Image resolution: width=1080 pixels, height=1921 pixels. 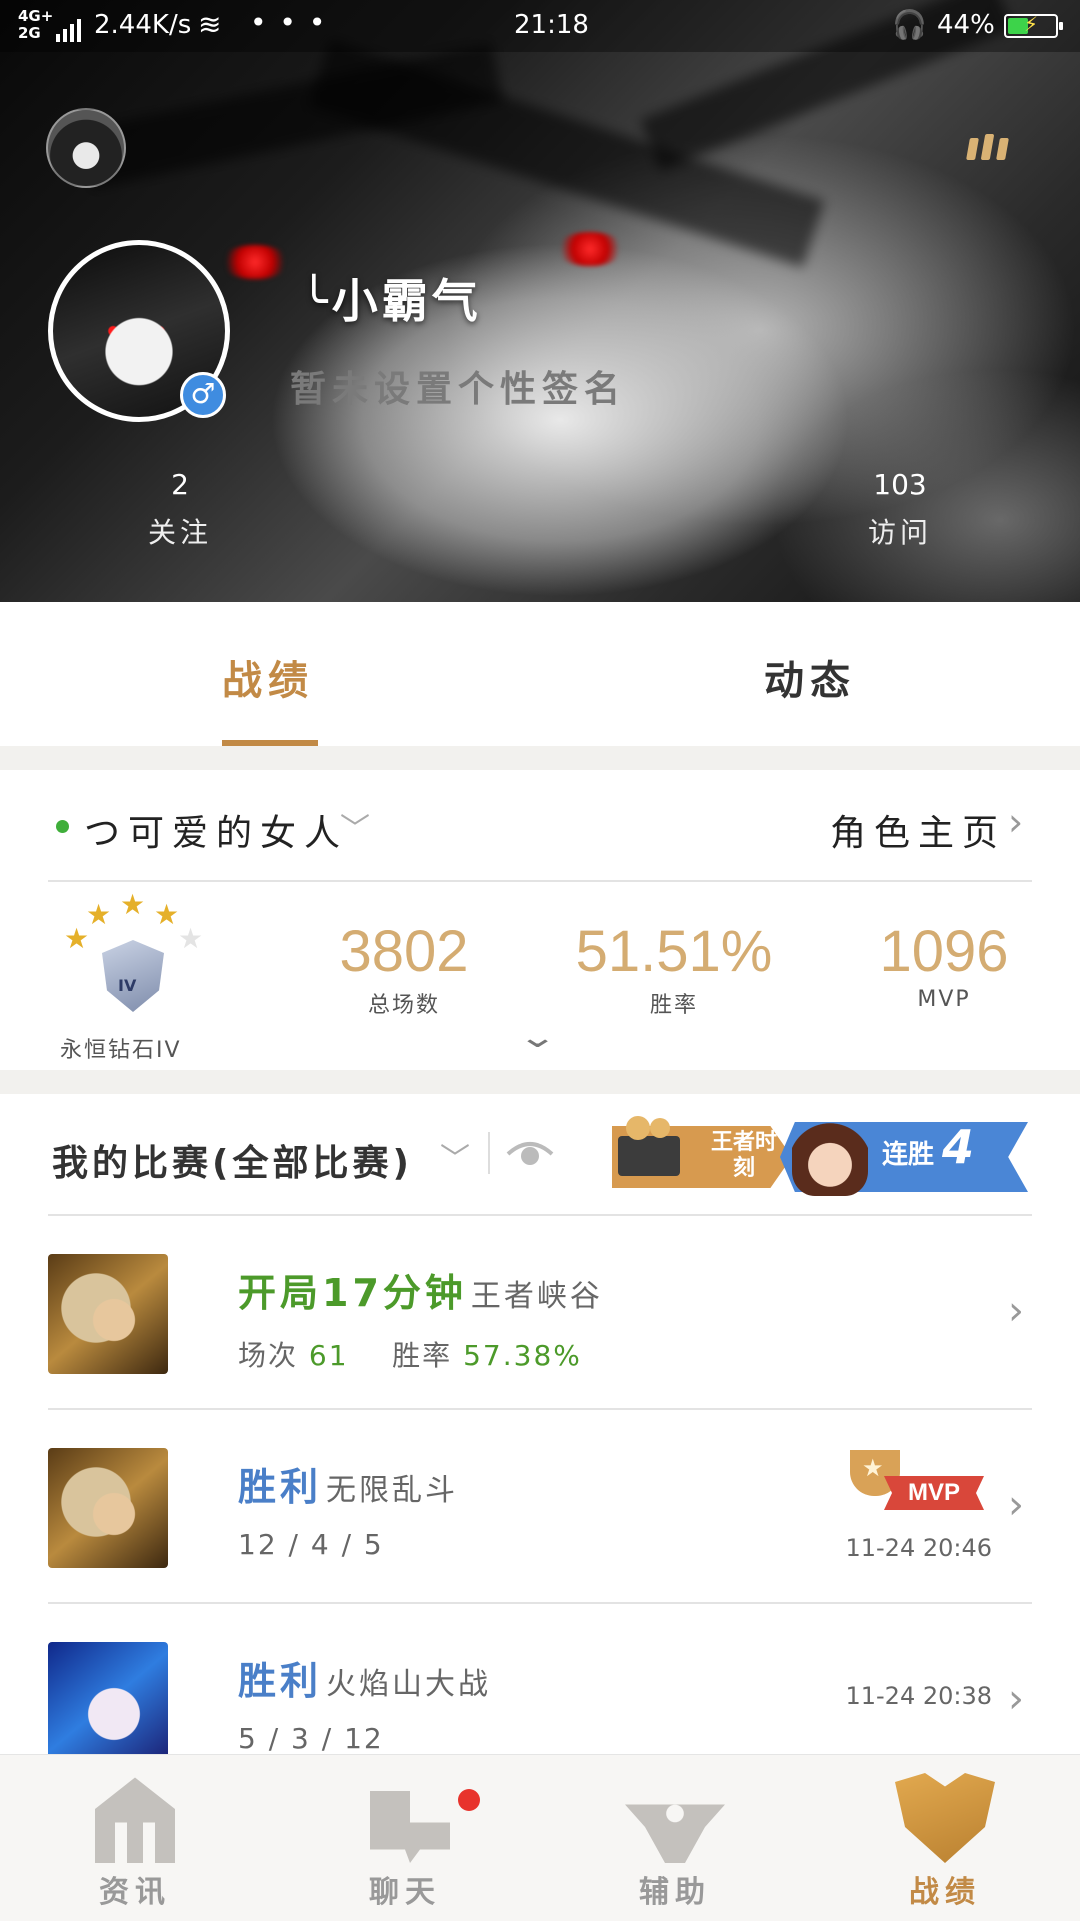 What do you see at coordinates (649, 1146) in the screenshot?
I see `camera-icon` at bounding box center [649, 1146].